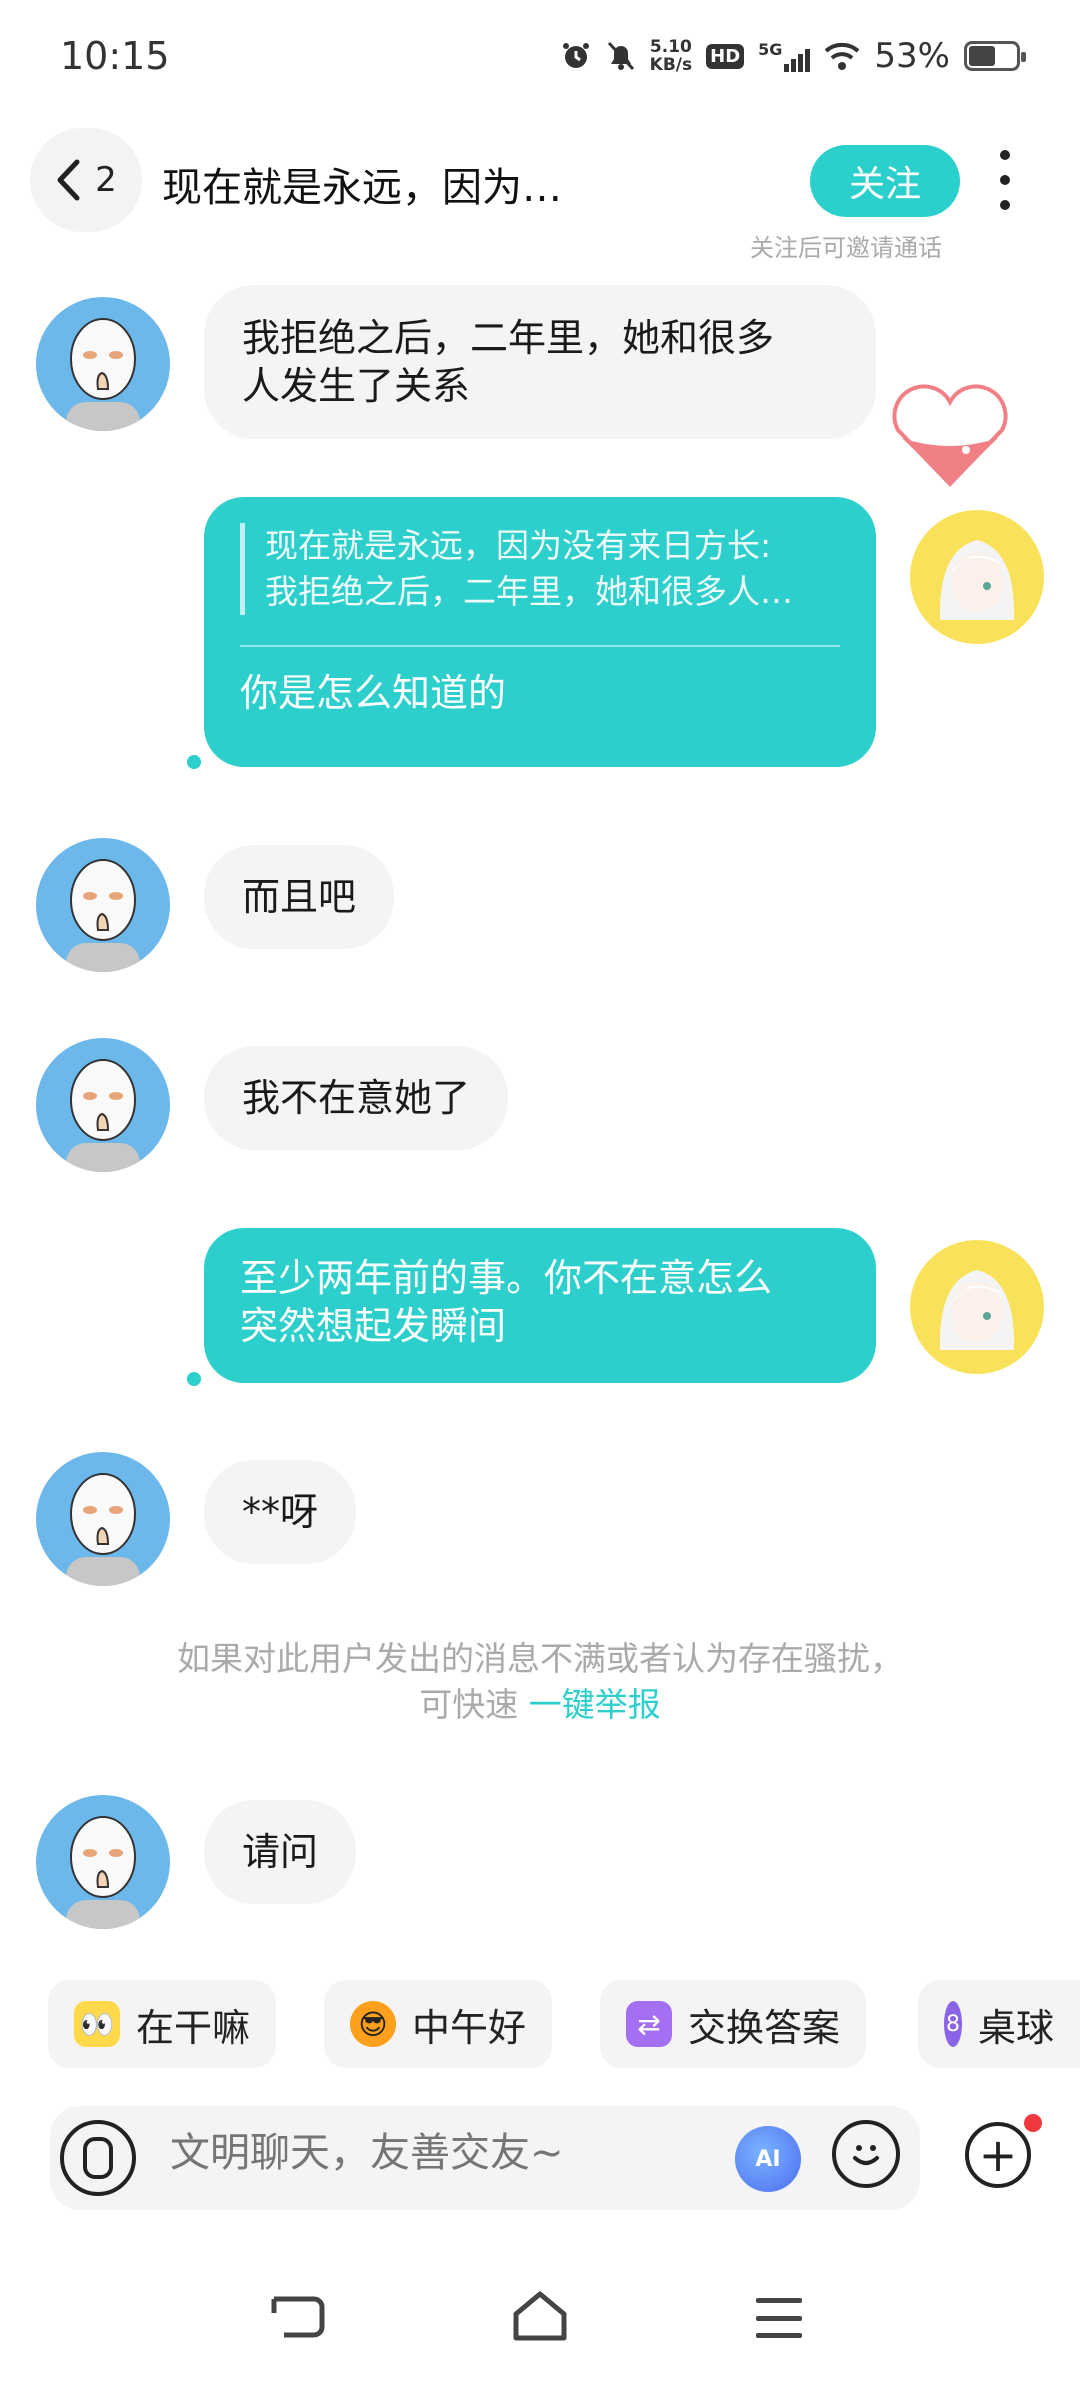 This screenshot has width=1080, height=2388. I want to click on quick-reply-chip: ⇄ 交换答案, so click(733, 2024).